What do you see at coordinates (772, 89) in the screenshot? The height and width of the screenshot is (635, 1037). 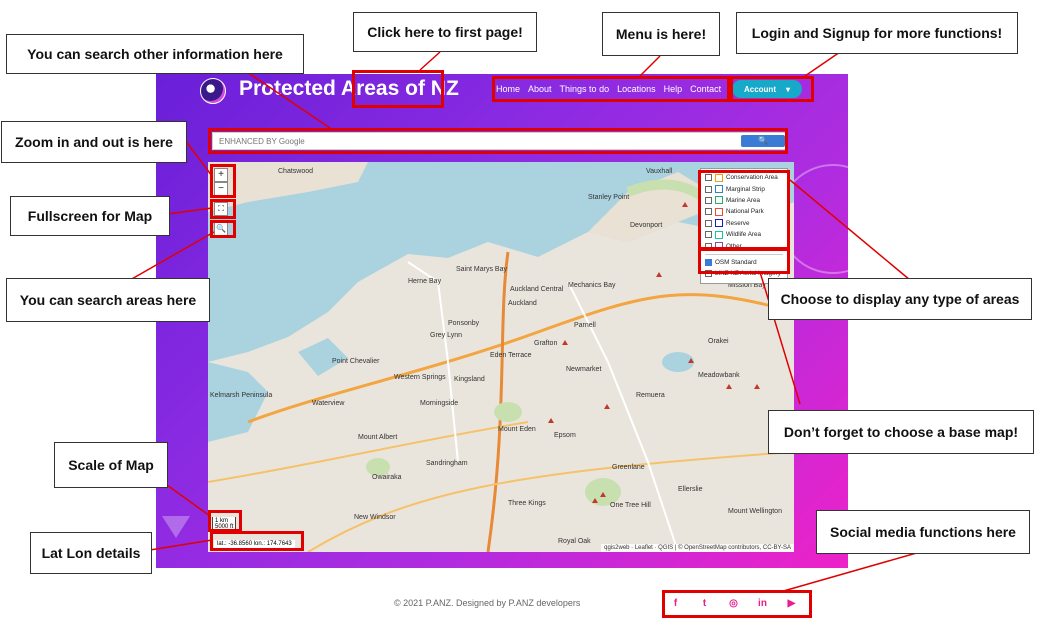 I see `highlight-account` at bounding box center [772, 89].